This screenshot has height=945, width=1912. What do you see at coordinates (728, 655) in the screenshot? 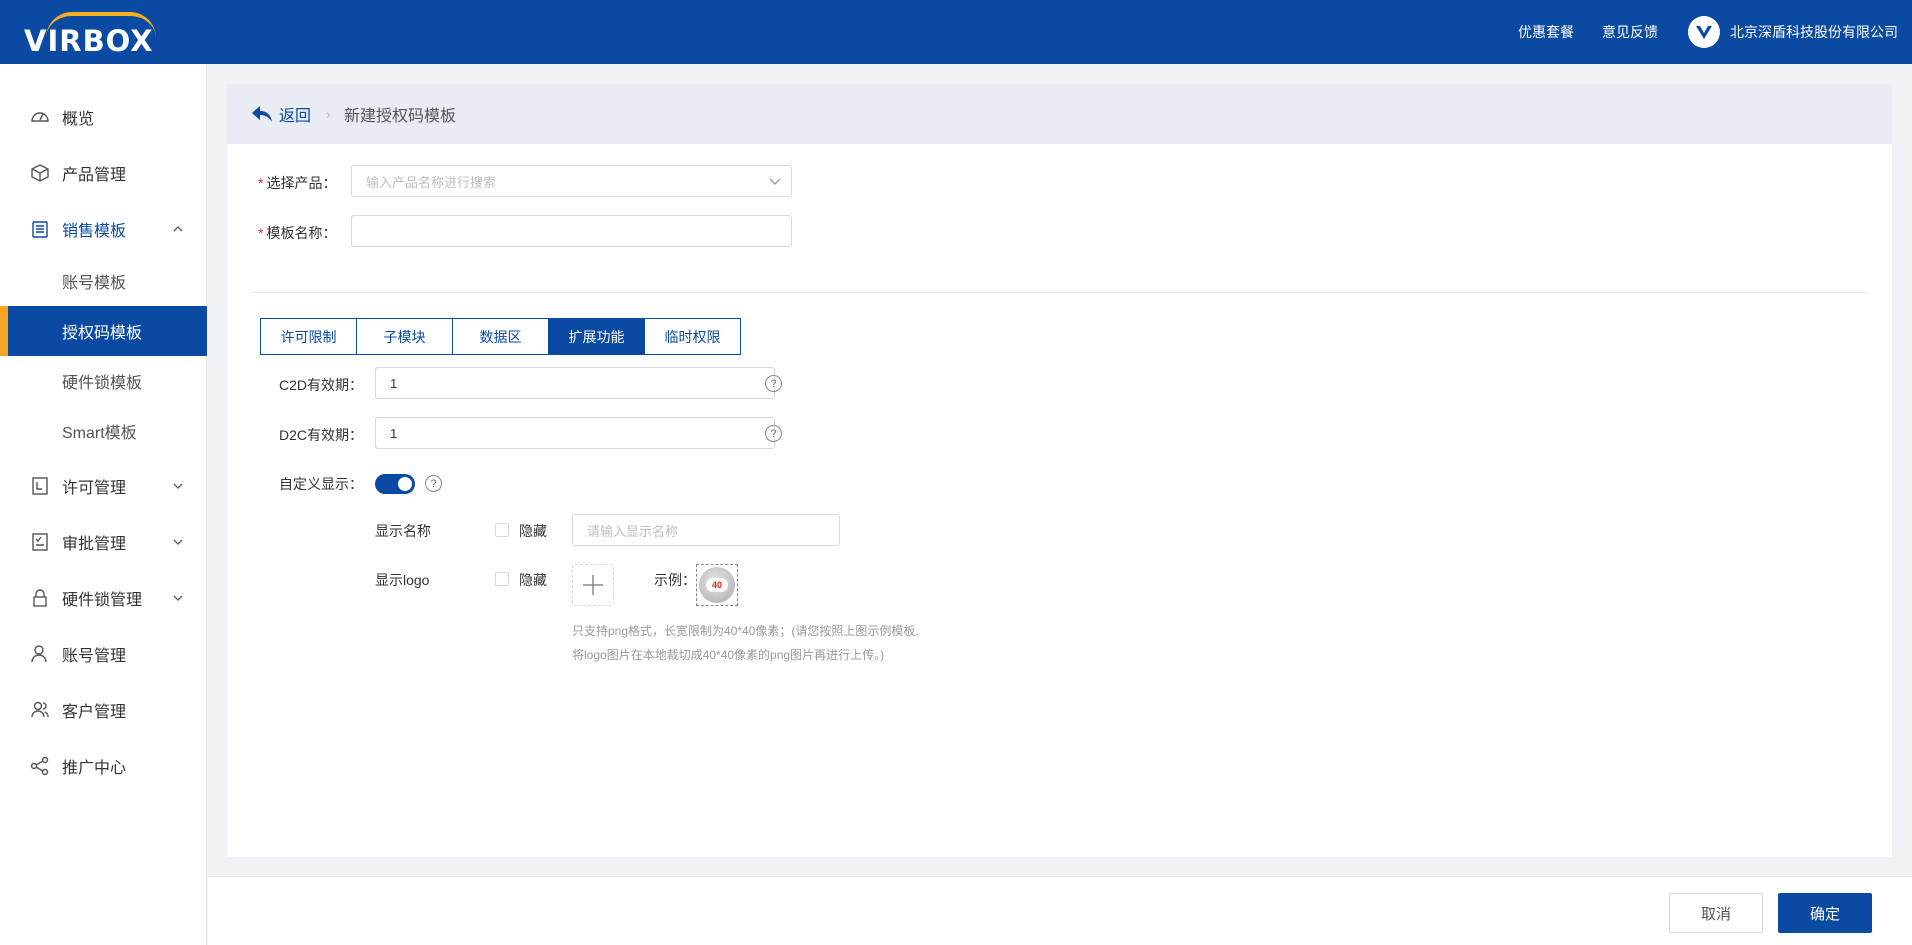
I see `logo-hint-line2: 将logo图片在本地裁切成40*40像素的png图片再进行上传。)` at bounding box center [728, 655].